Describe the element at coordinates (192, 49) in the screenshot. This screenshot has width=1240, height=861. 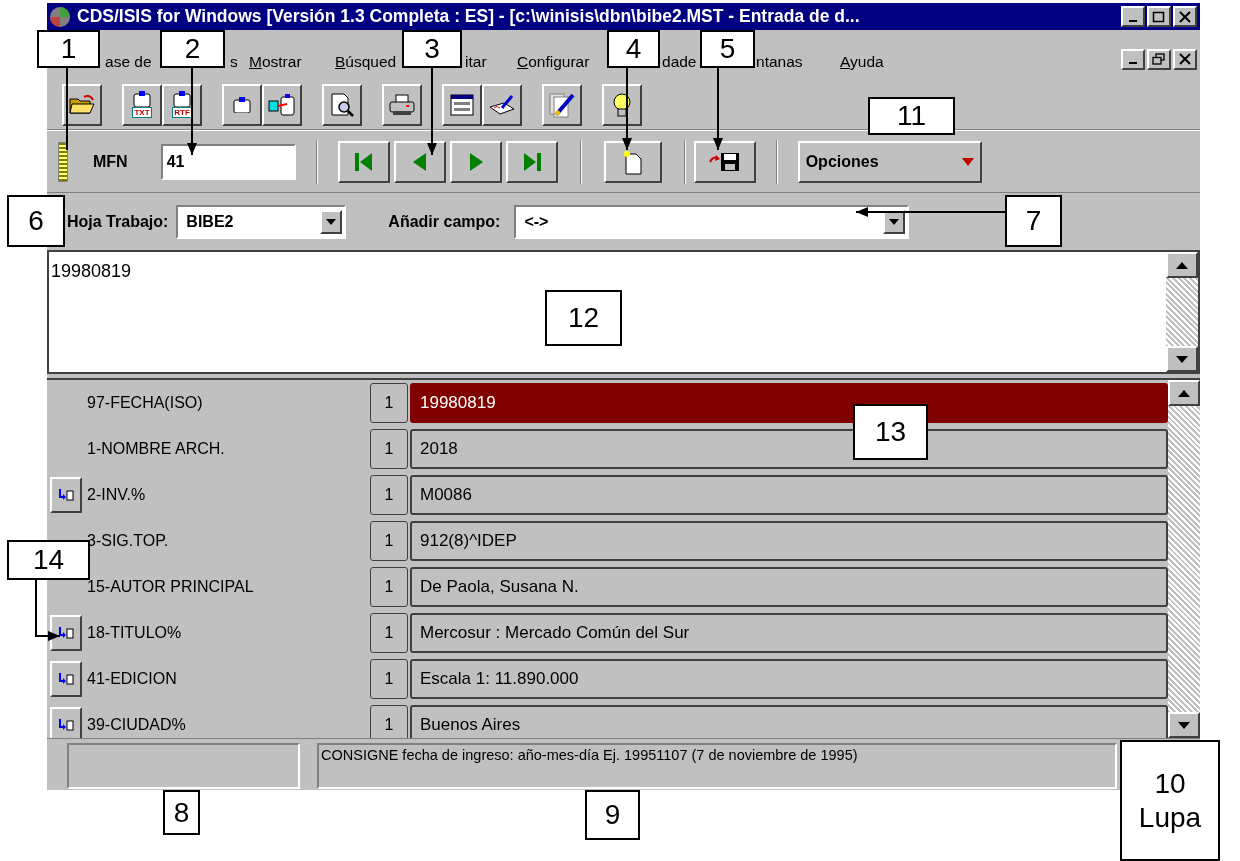
I see `callout-number: 2` at that location.